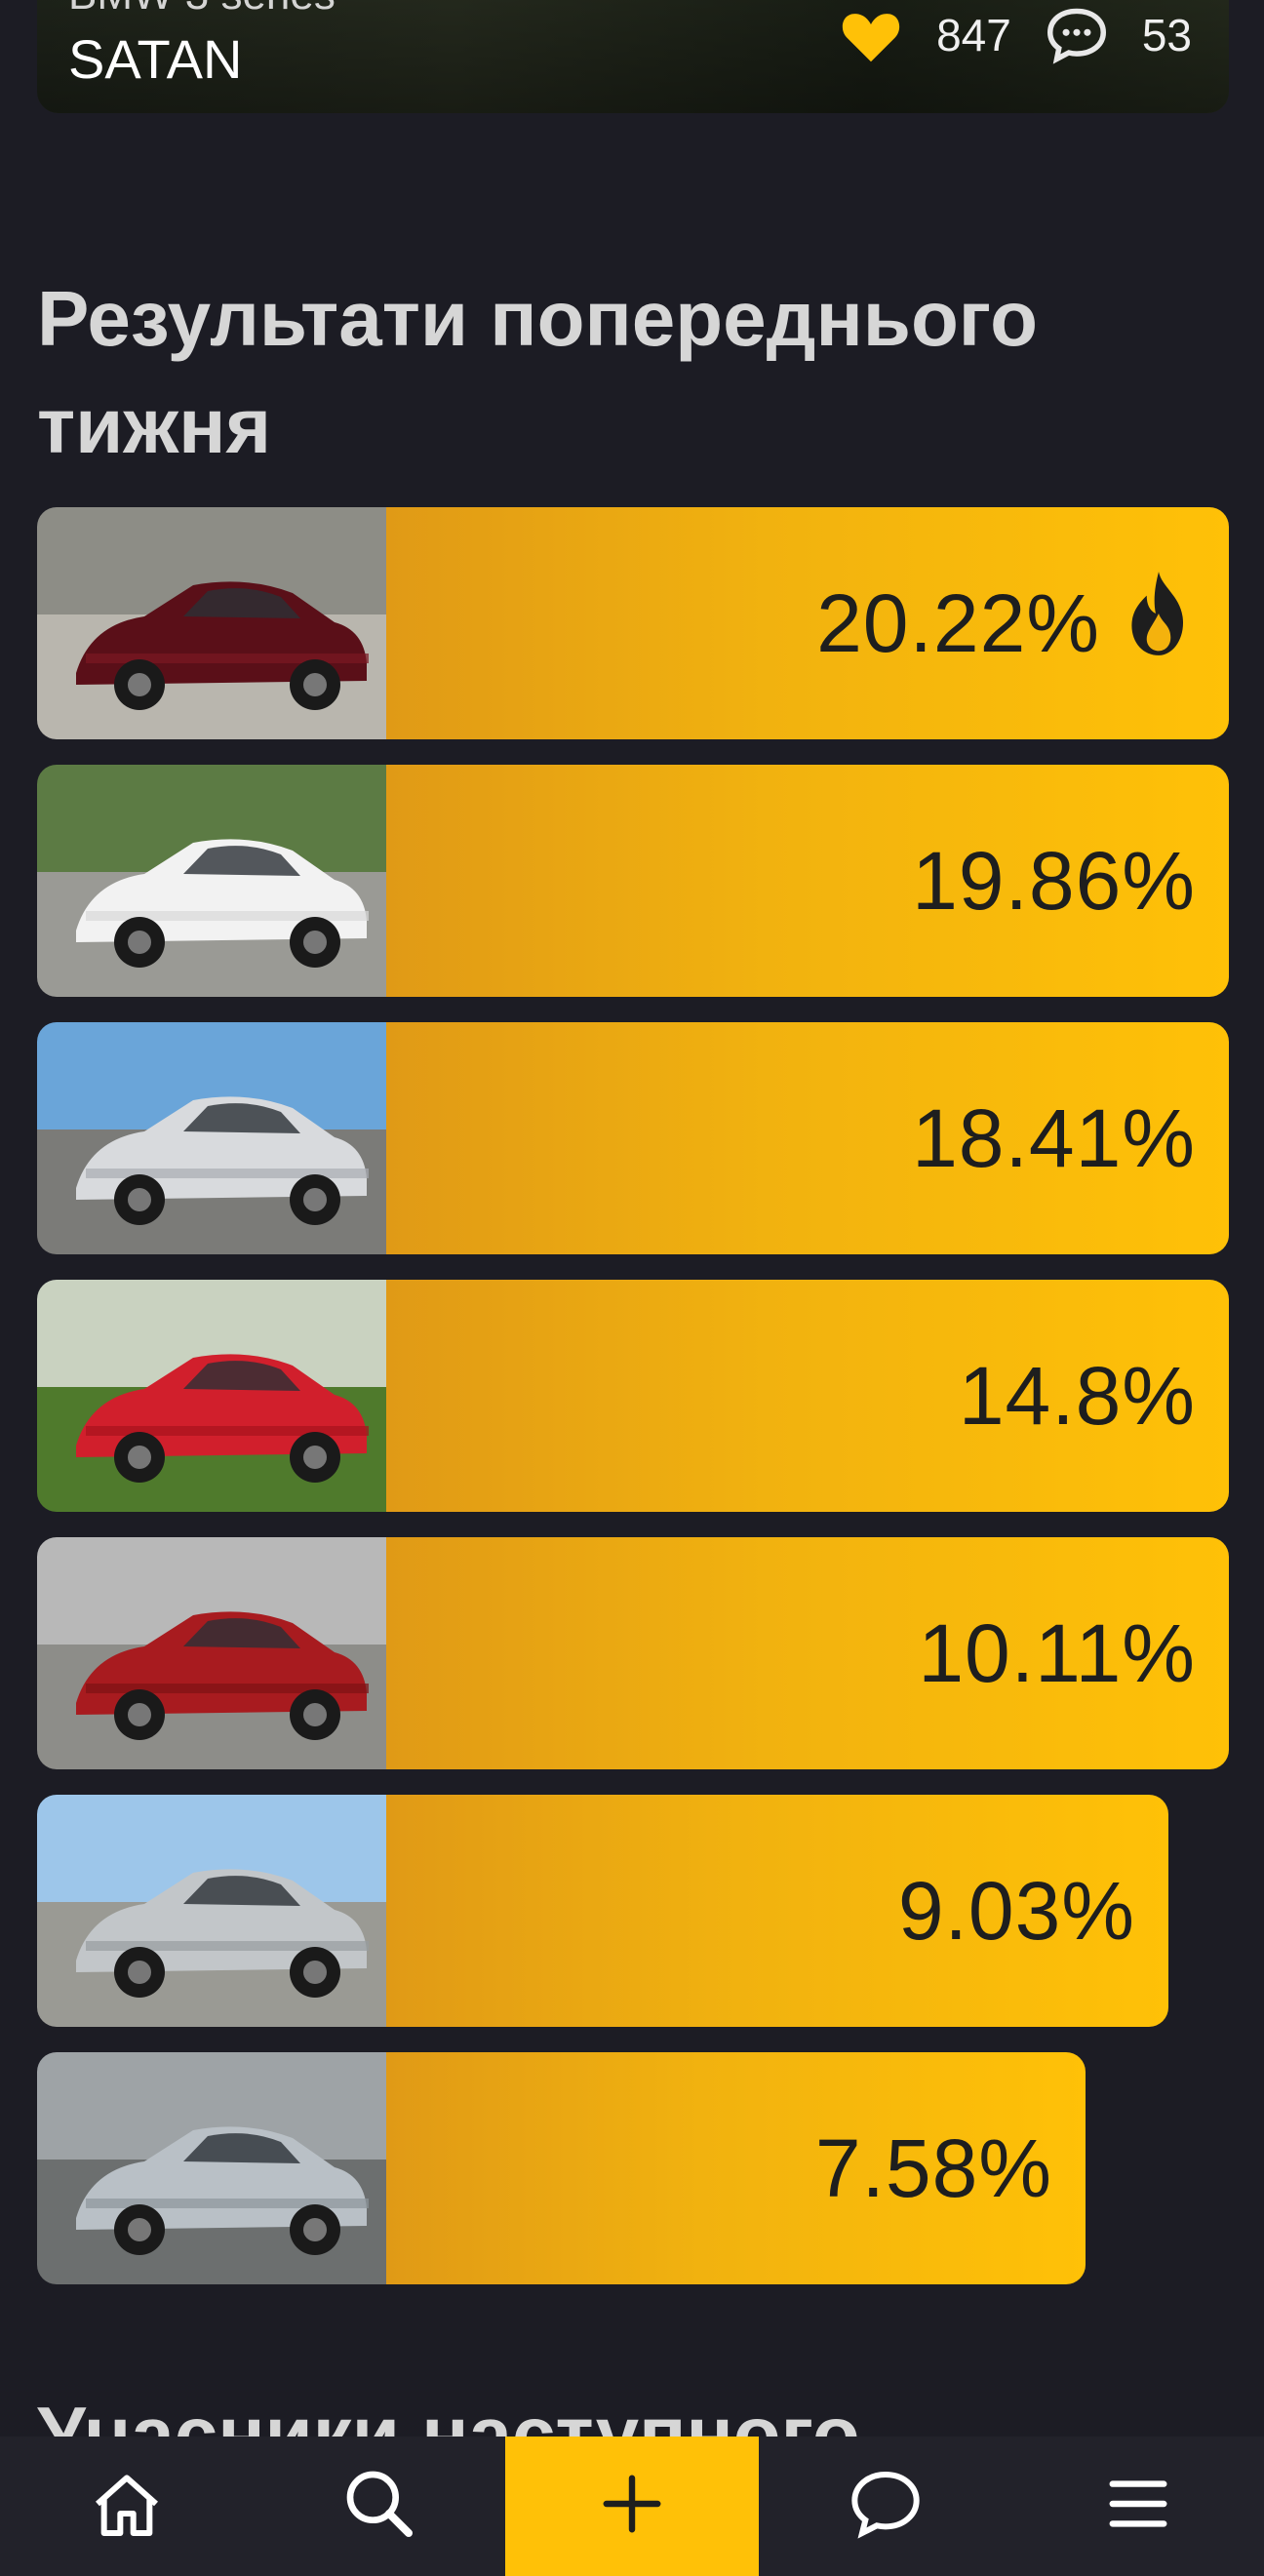  What do you see at coordinates (1015, 35) in the screenshot?
I see `card-stats: 847 53` at bounding box center [1015, 35].